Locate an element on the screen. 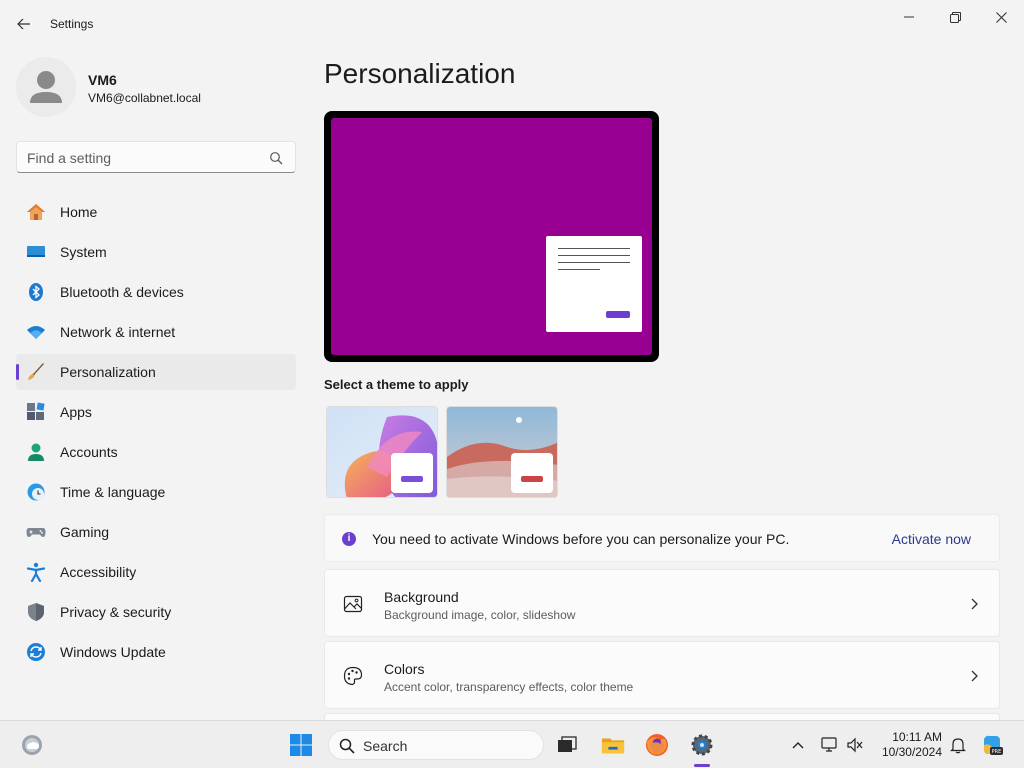 The width and height of the screenshot is (1024, 768). clock-time: 10:11 AM is located at coordinates (917, 737).